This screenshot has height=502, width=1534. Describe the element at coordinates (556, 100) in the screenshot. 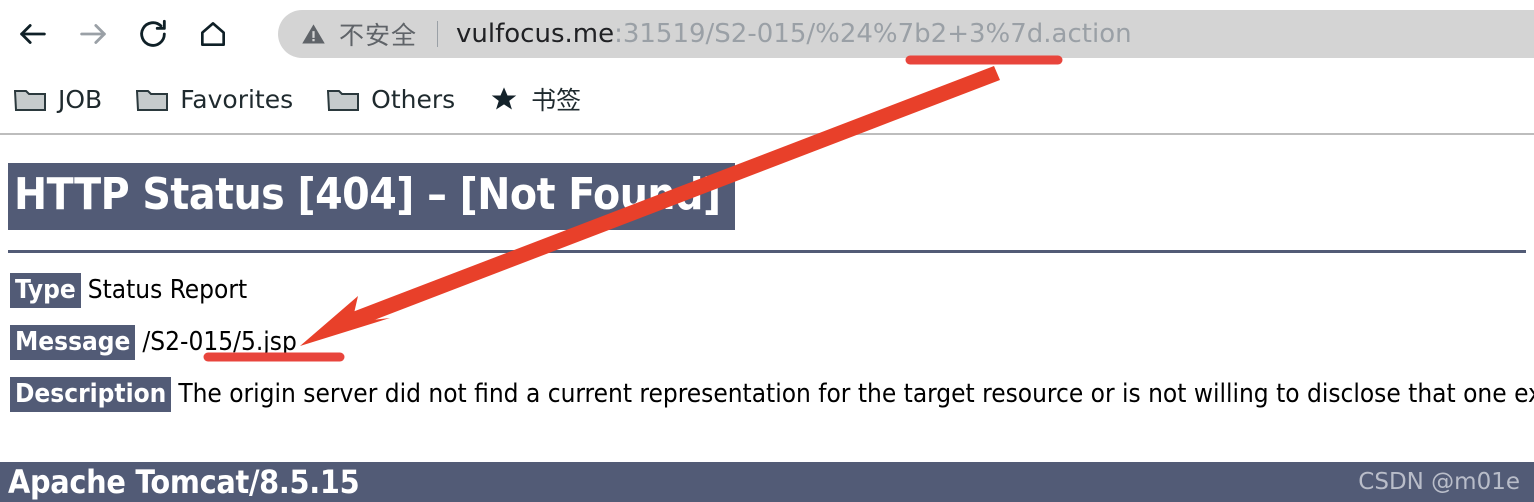

I see `bookmark-label: 书签` at that location.